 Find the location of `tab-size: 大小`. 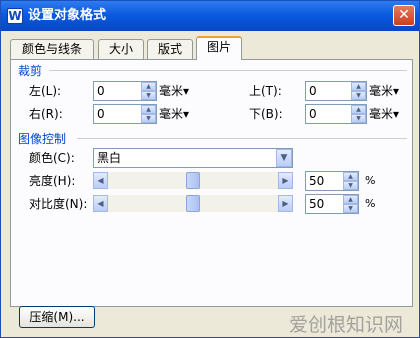

tab-size: 大小 is located at coordinates (121, 49).